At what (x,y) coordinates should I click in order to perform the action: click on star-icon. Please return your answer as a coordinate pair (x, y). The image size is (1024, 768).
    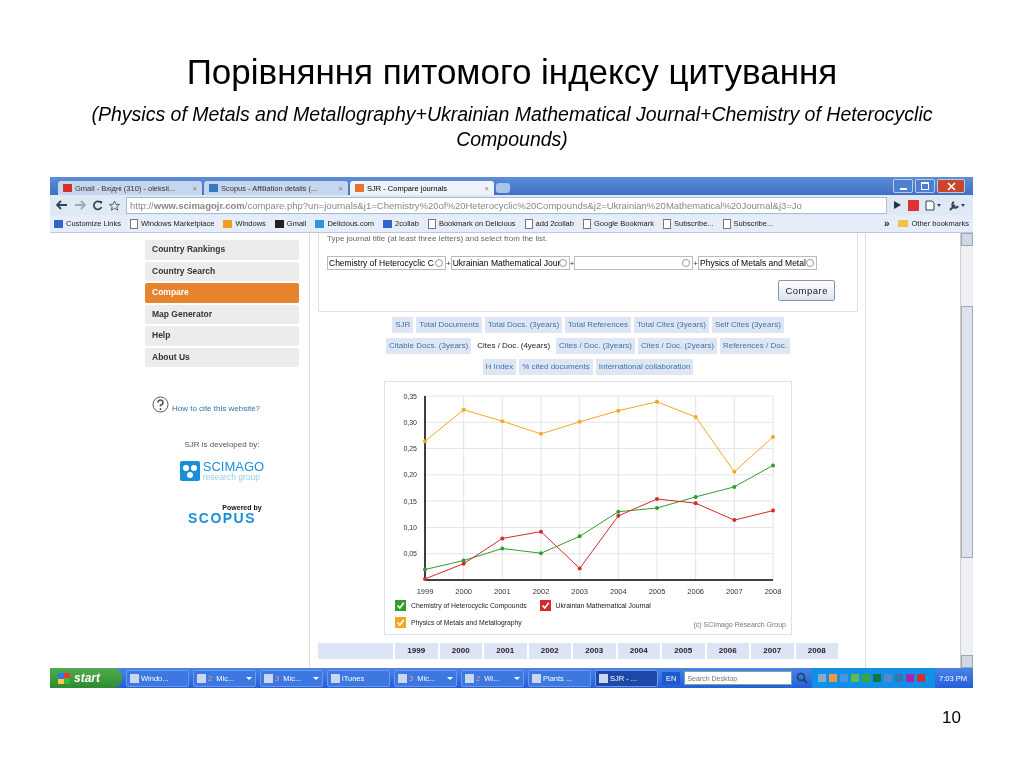
    Looking at the image, I should click on (114, 205).